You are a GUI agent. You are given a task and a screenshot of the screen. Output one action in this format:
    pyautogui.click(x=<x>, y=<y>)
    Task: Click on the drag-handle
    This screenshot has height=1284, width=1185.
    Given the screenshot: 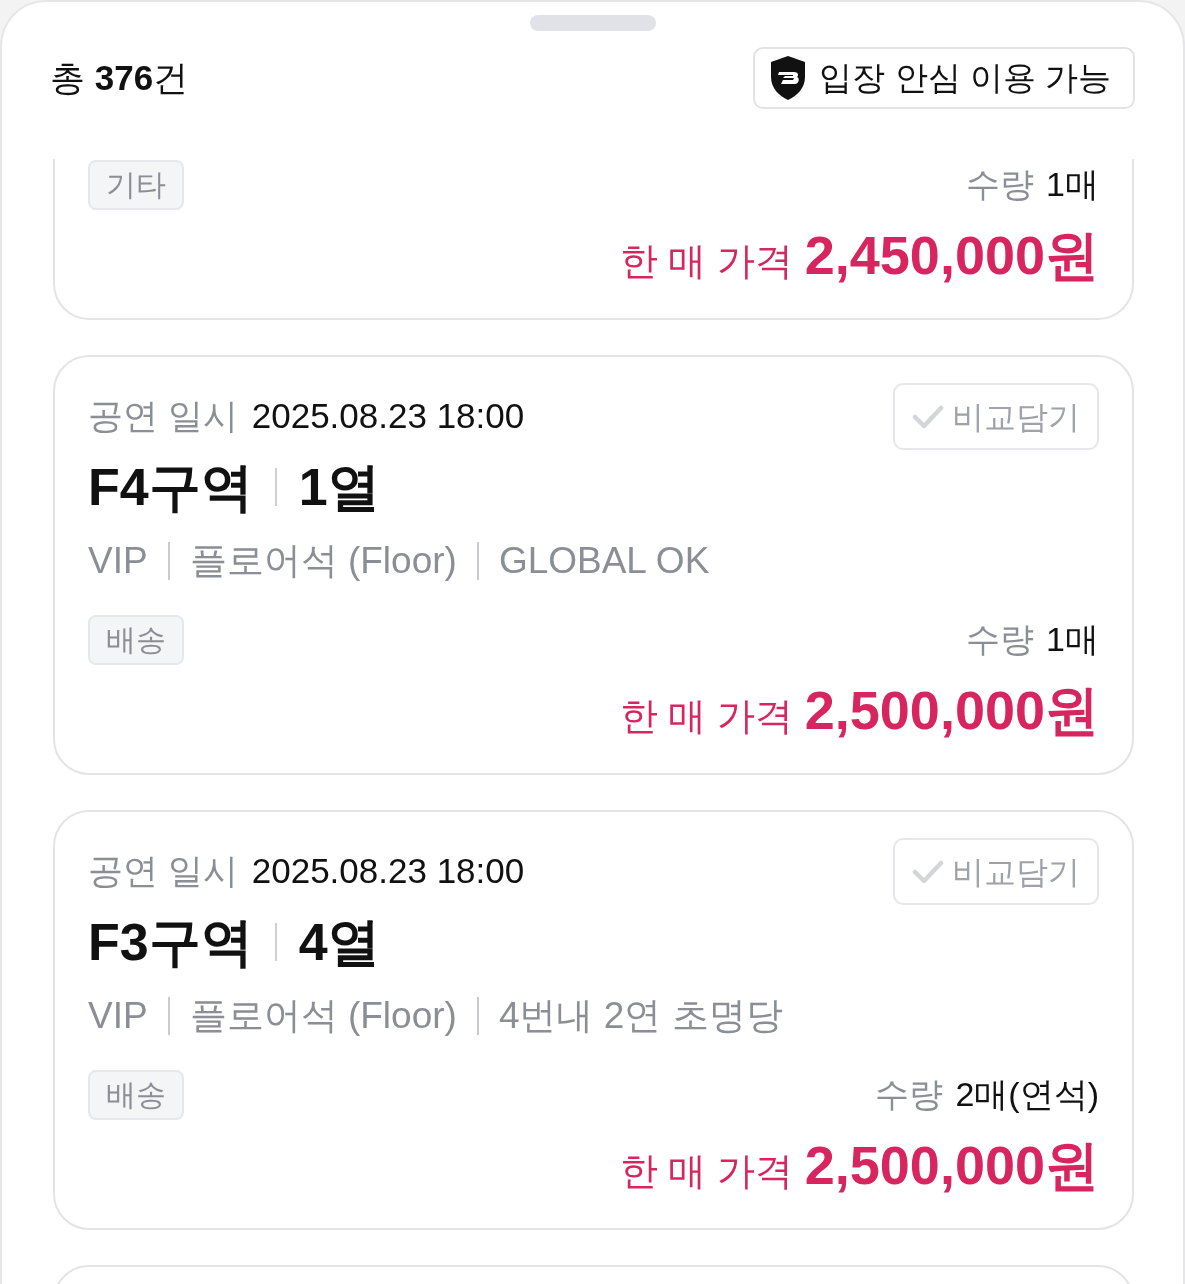 What is the action you would take?
    pyautogui.click(x=592, y=23)
    